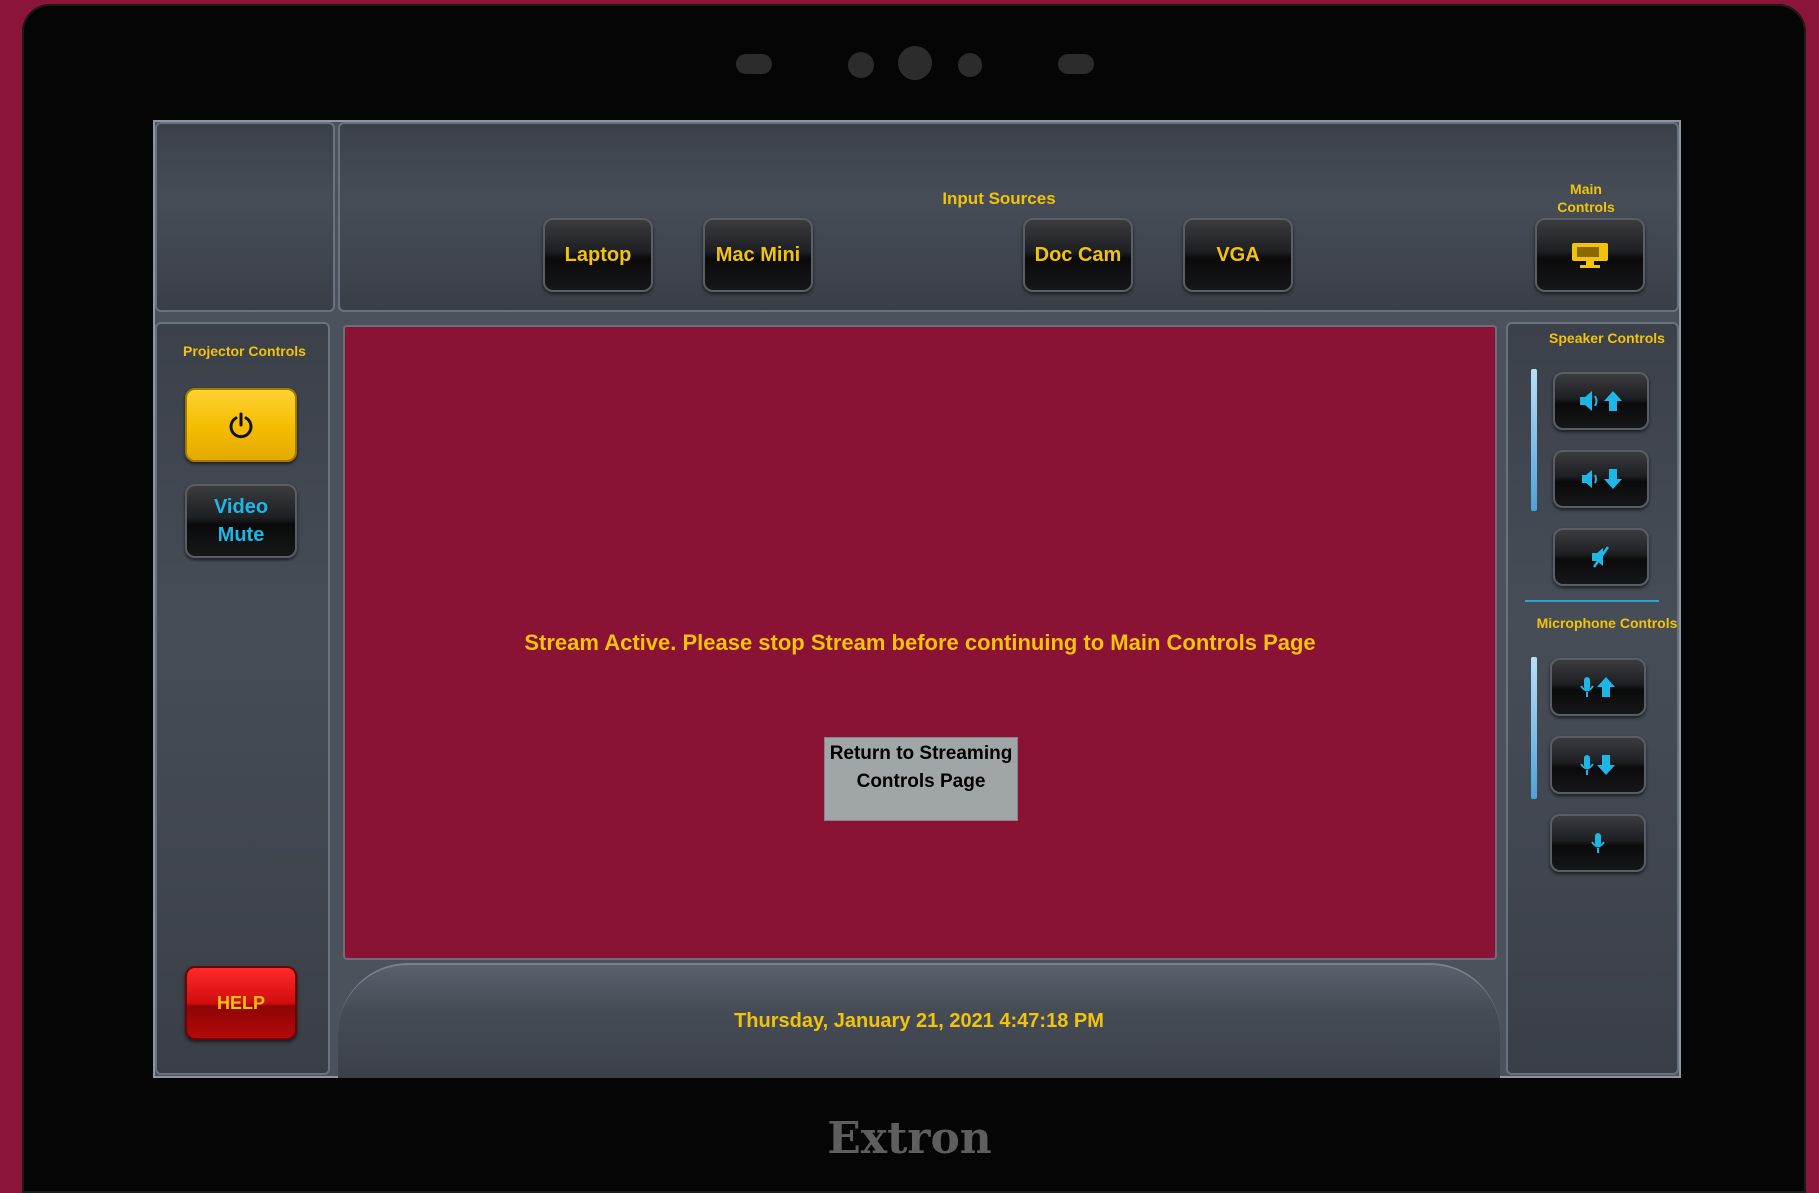  Describe the element at coordinates (241, 507) in the screenshot. I see `video-mute-line1: Video` at that location.